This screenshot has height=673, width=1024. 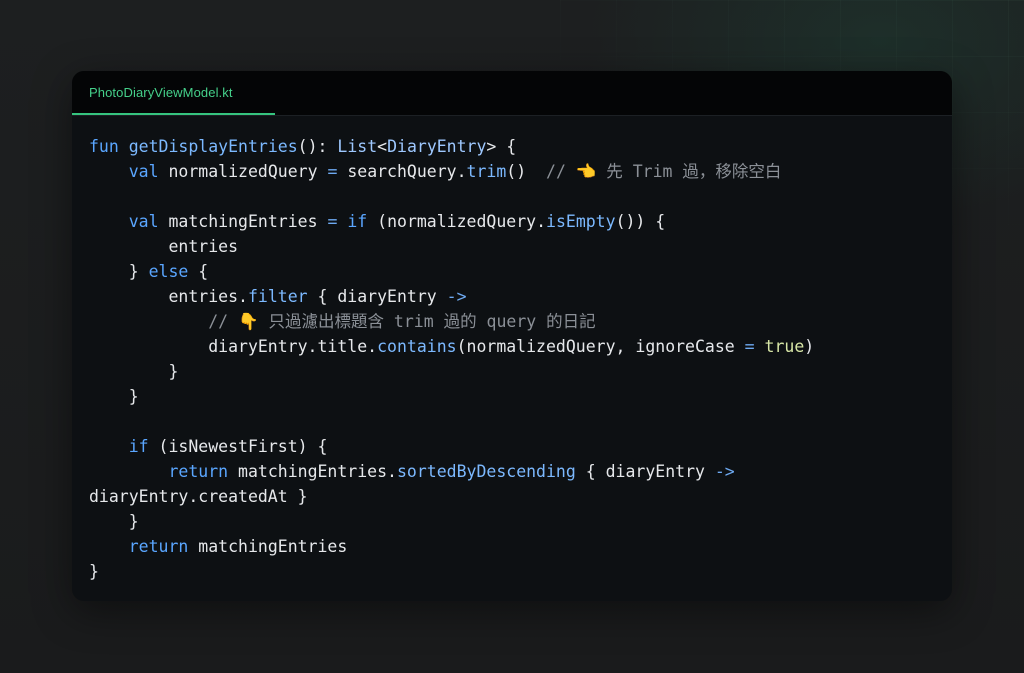 I want to click on code-line: if (isNewestFirst) {, so click(x=451, y=446).